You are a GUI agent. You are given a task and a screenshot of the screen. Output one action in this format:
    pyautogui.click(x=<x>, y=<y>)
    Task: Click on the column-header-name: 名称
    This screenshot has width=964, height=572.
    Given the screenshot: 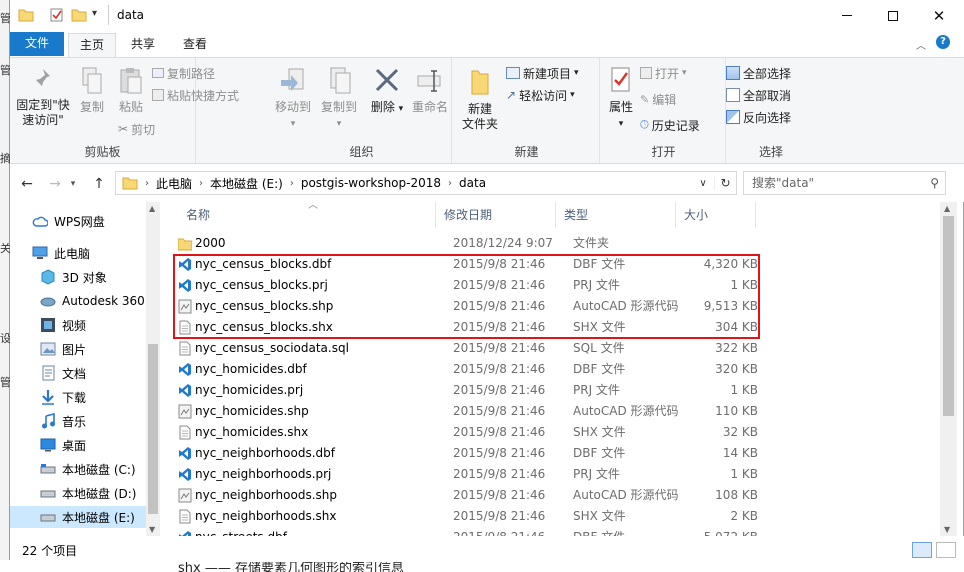 What is the action you would take?
    pyautogui.click(x=307, y=215)
    